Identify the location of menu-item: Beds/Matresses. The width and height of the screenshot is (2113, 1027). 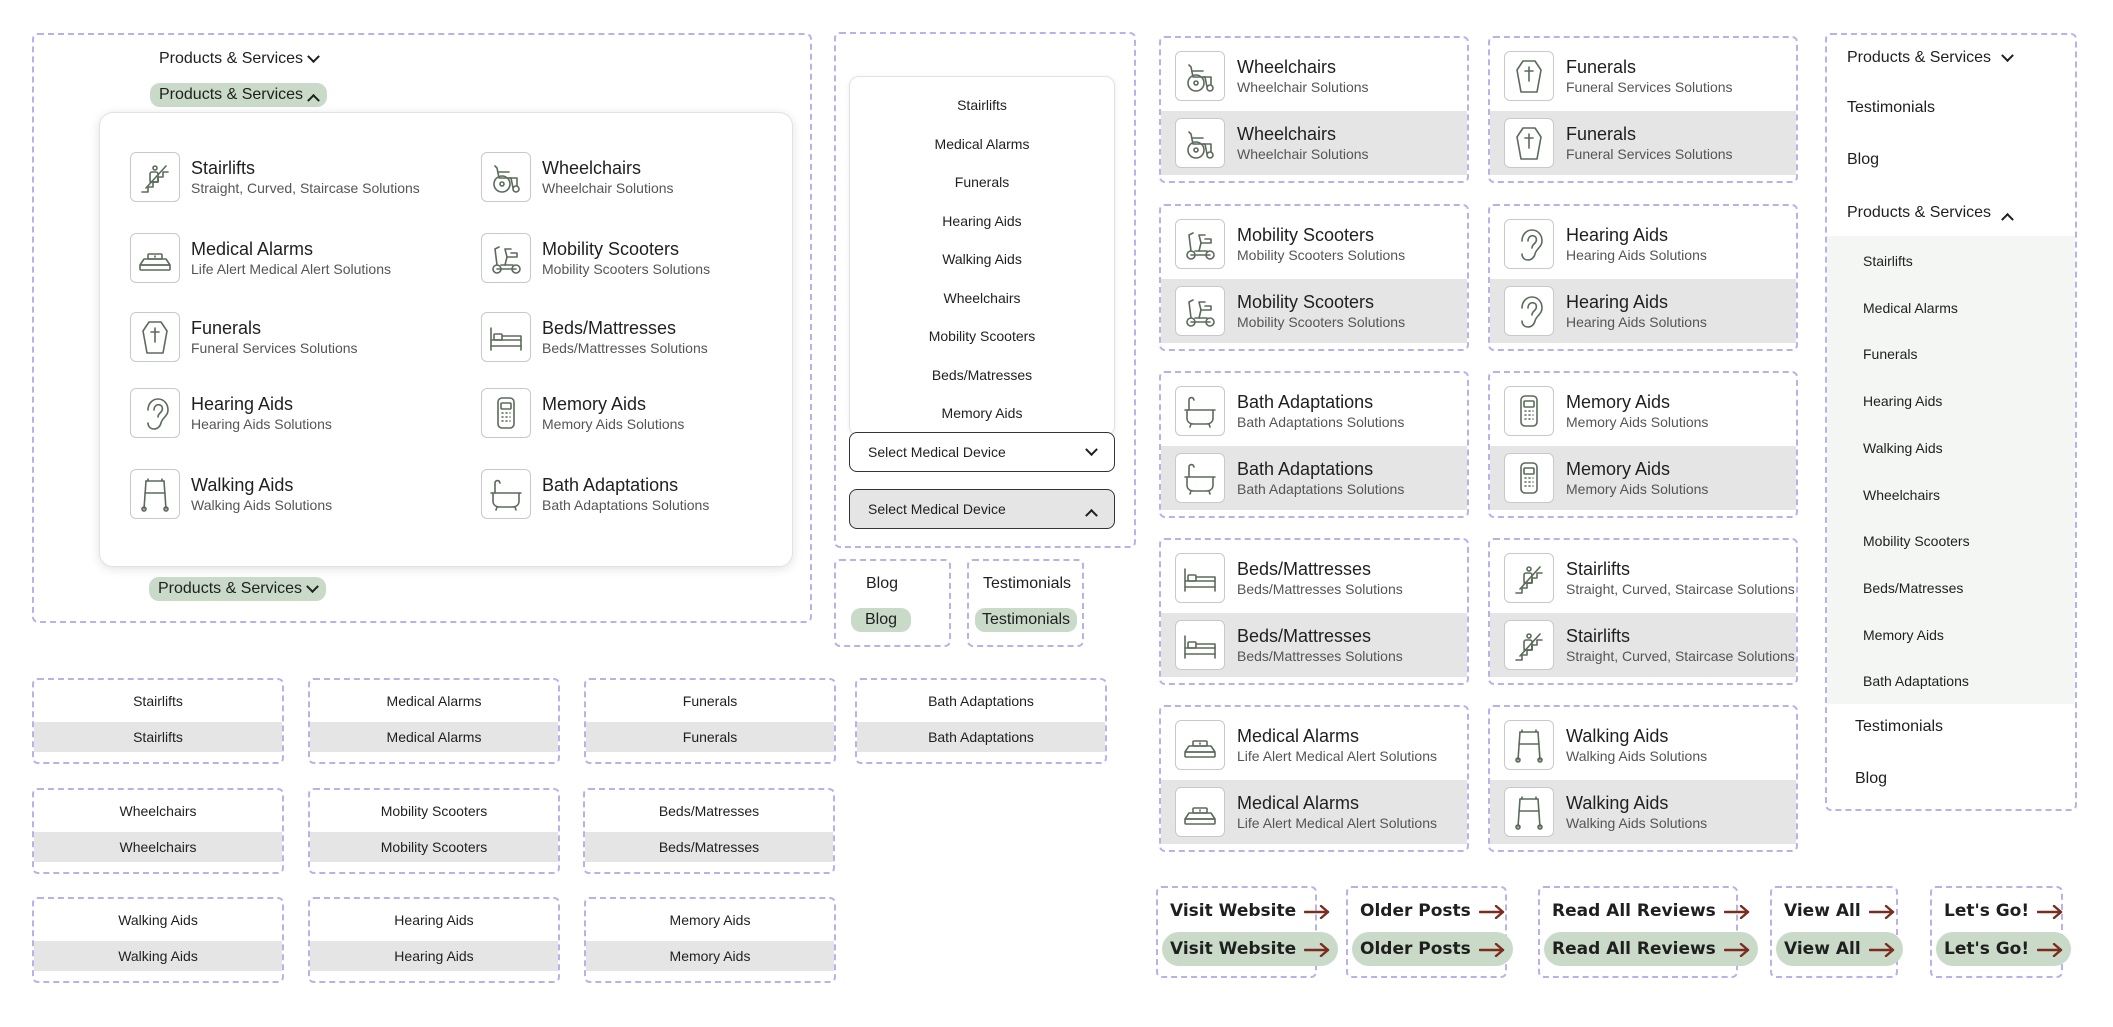
(709, 811).